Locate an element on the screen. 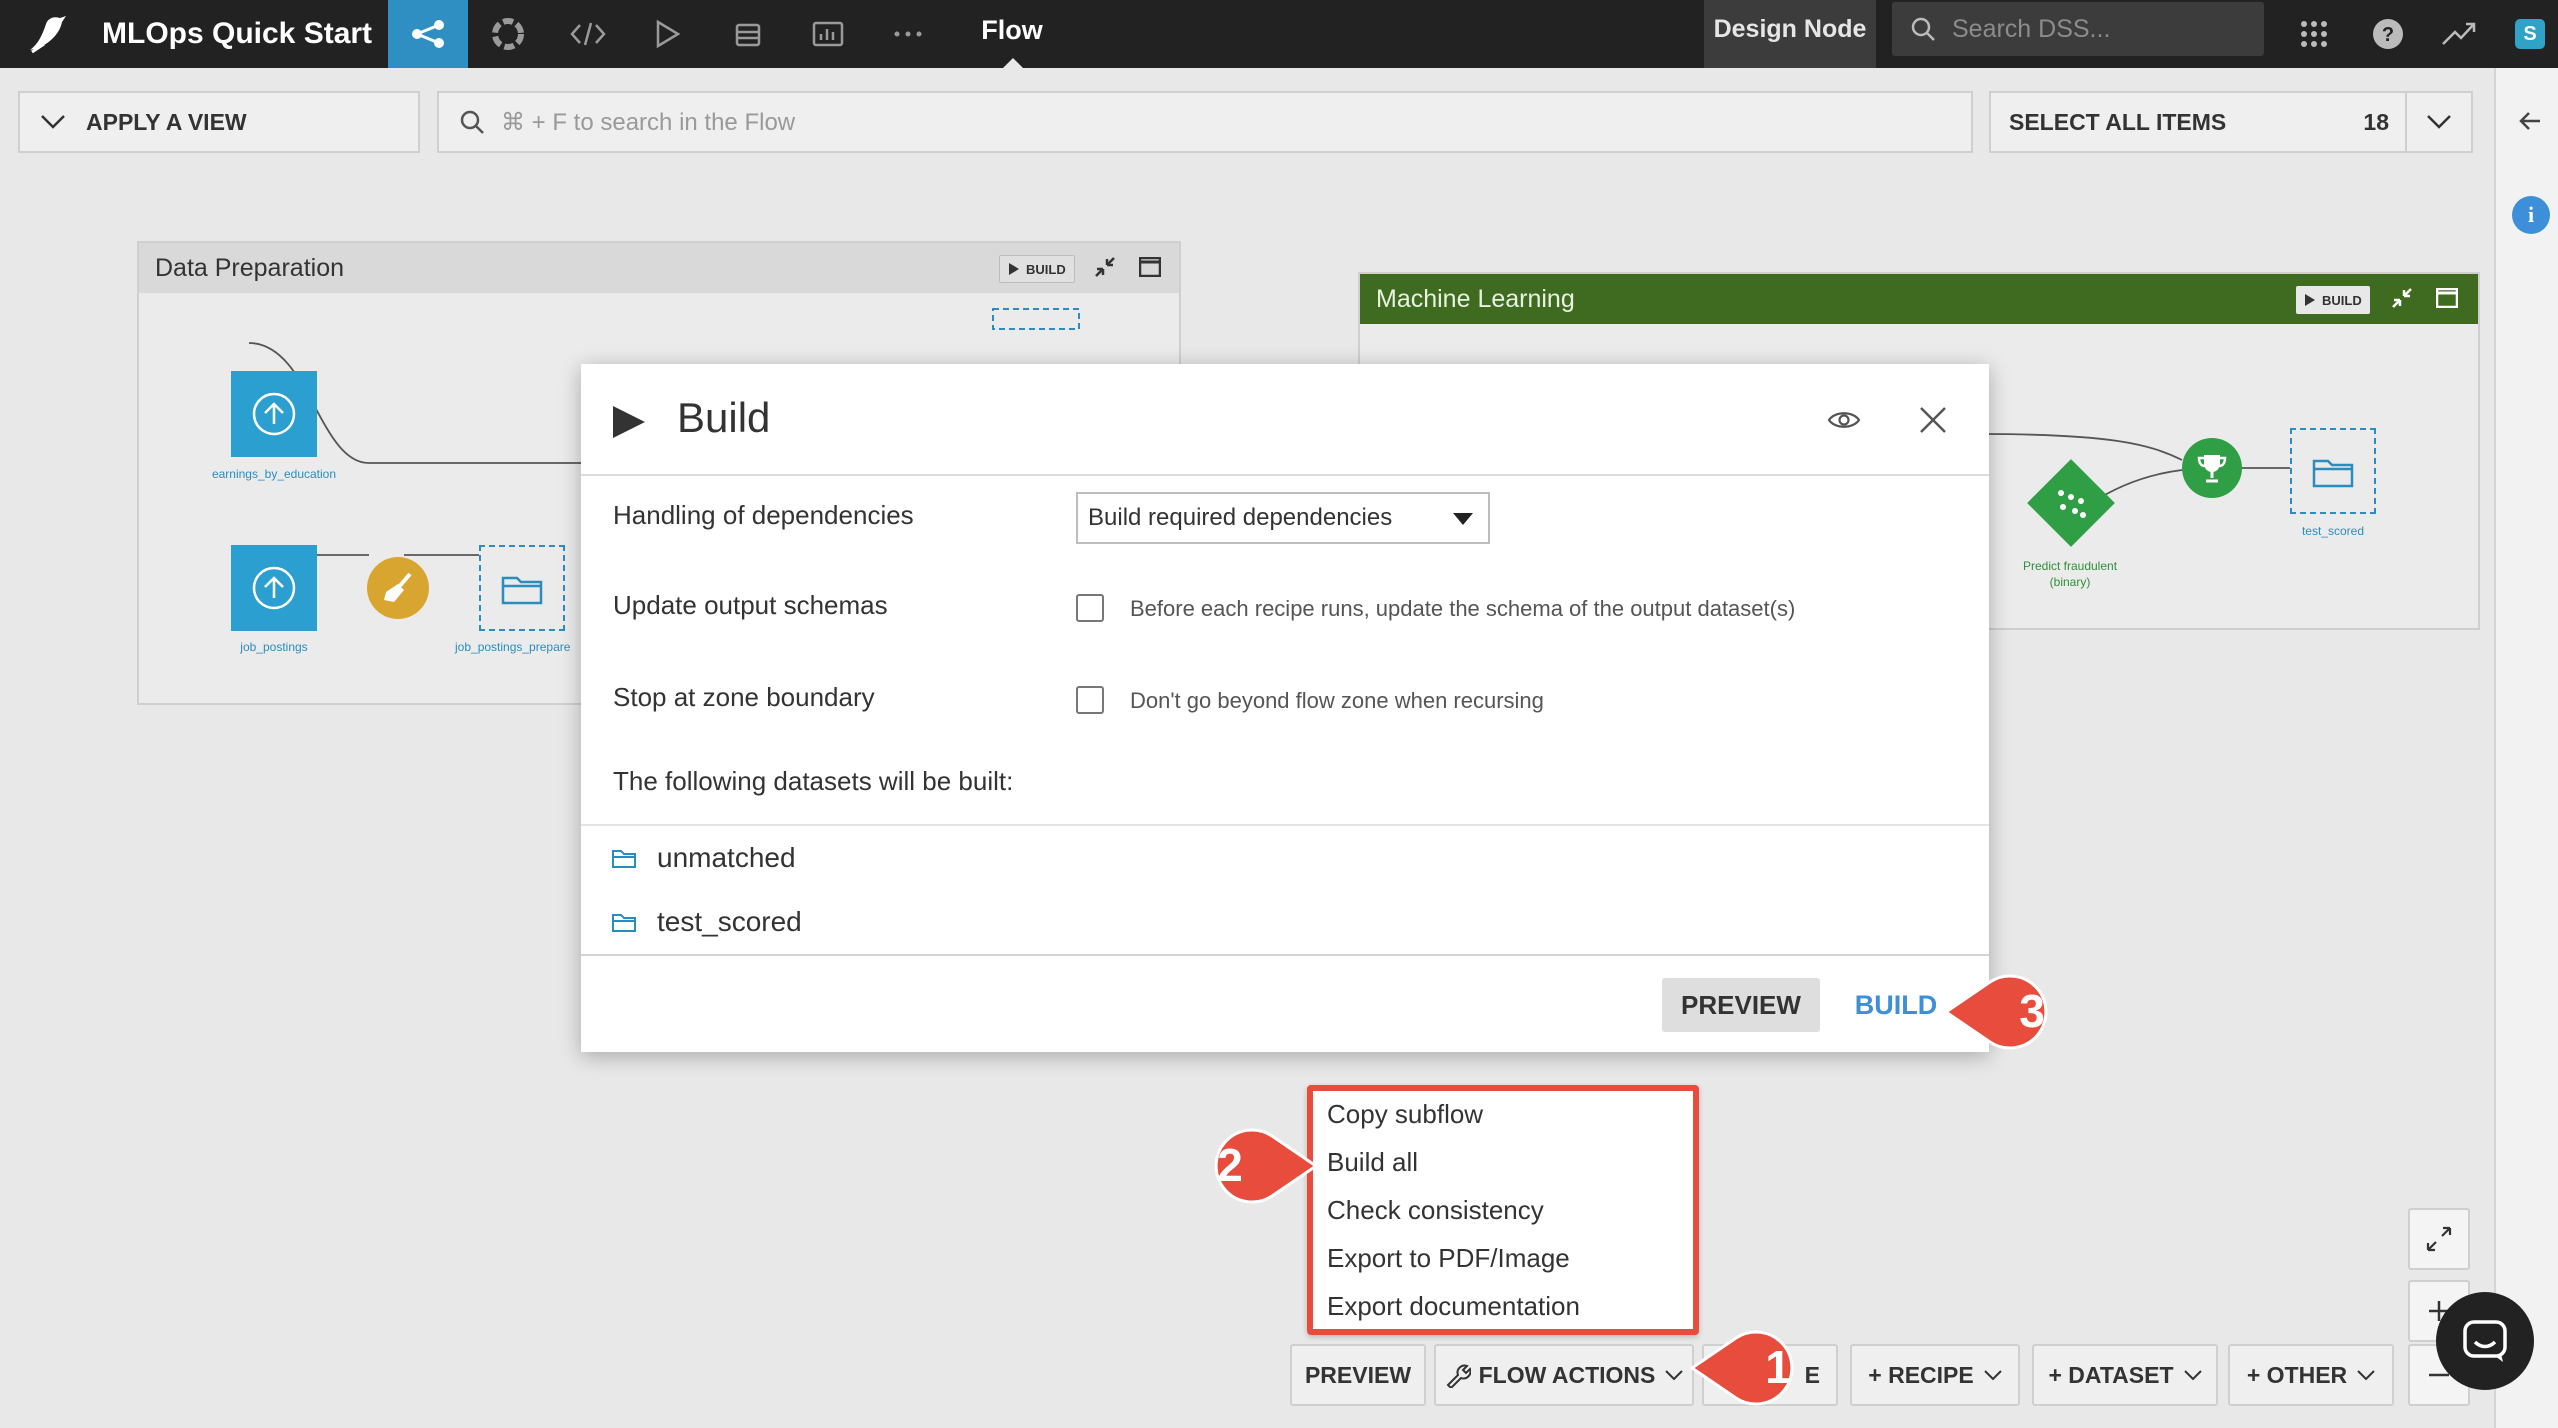 The image size is (2558, 1428). dataset-label-earnings: earnings_by_education is located at coordinates (274, 474).